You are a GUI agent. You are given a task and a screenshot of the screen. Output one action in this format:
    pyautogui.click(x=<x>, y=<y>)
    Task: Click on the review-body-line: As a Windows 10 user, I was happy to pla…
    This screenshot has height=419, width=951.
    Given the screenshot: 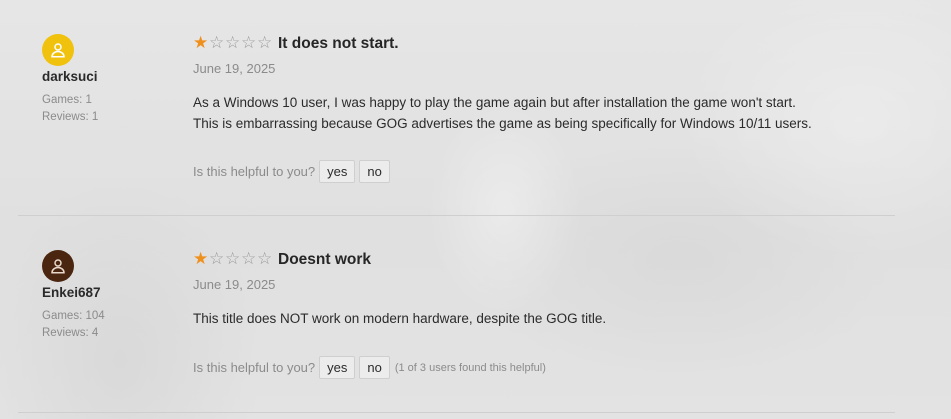 What is the action you would take?
    pyautogui.click(x=494, y=102)
    